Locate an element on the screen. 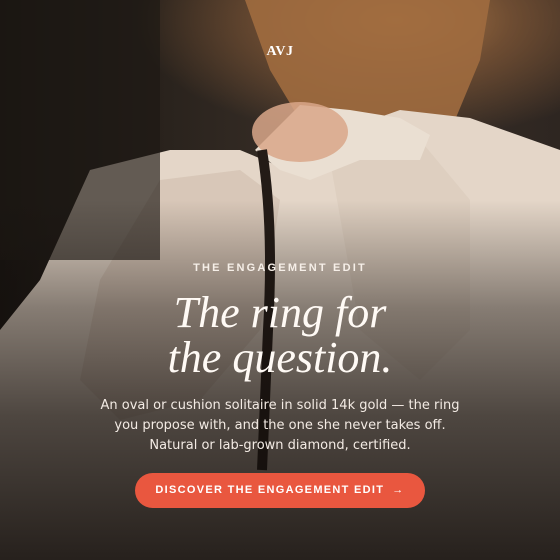 The height and width of the screenshot is (560, 560). headline-line-2: the question. is located at coordinates (280, 357).